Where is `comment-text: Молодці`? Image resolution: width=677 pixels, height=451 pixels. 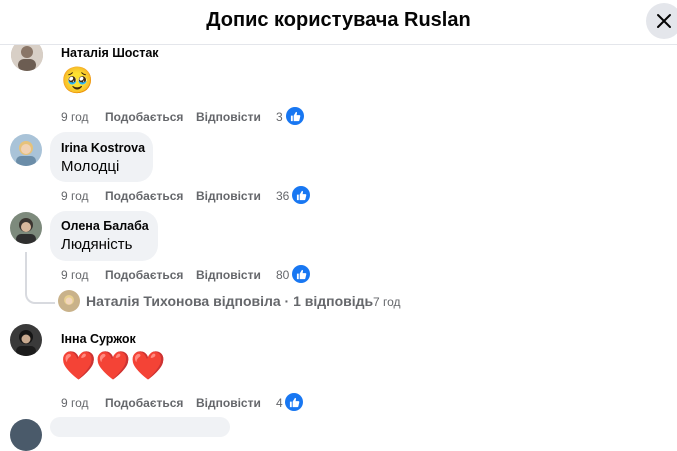 comment-text: Молодці is located at coordinates (90, 166).